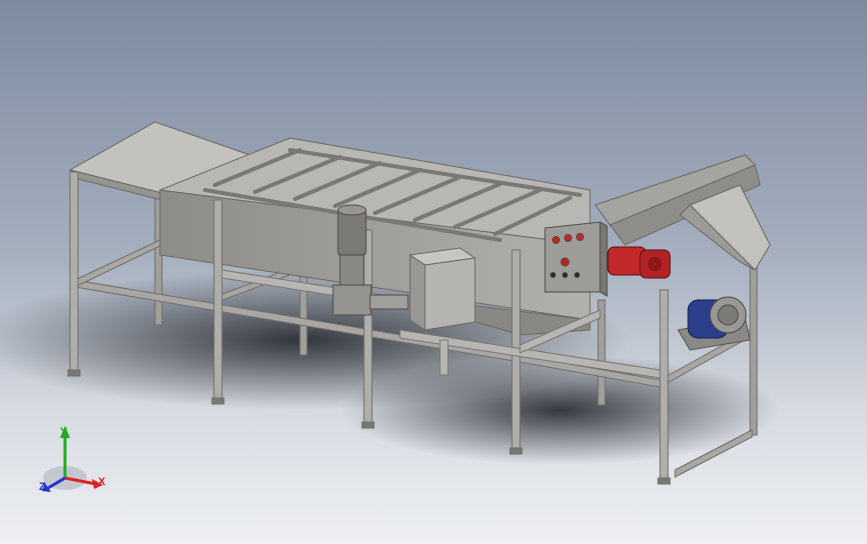 Image resolution: width=867 pixels, height=544 pixels. I want to click on blower-motor, so click(714, 323).